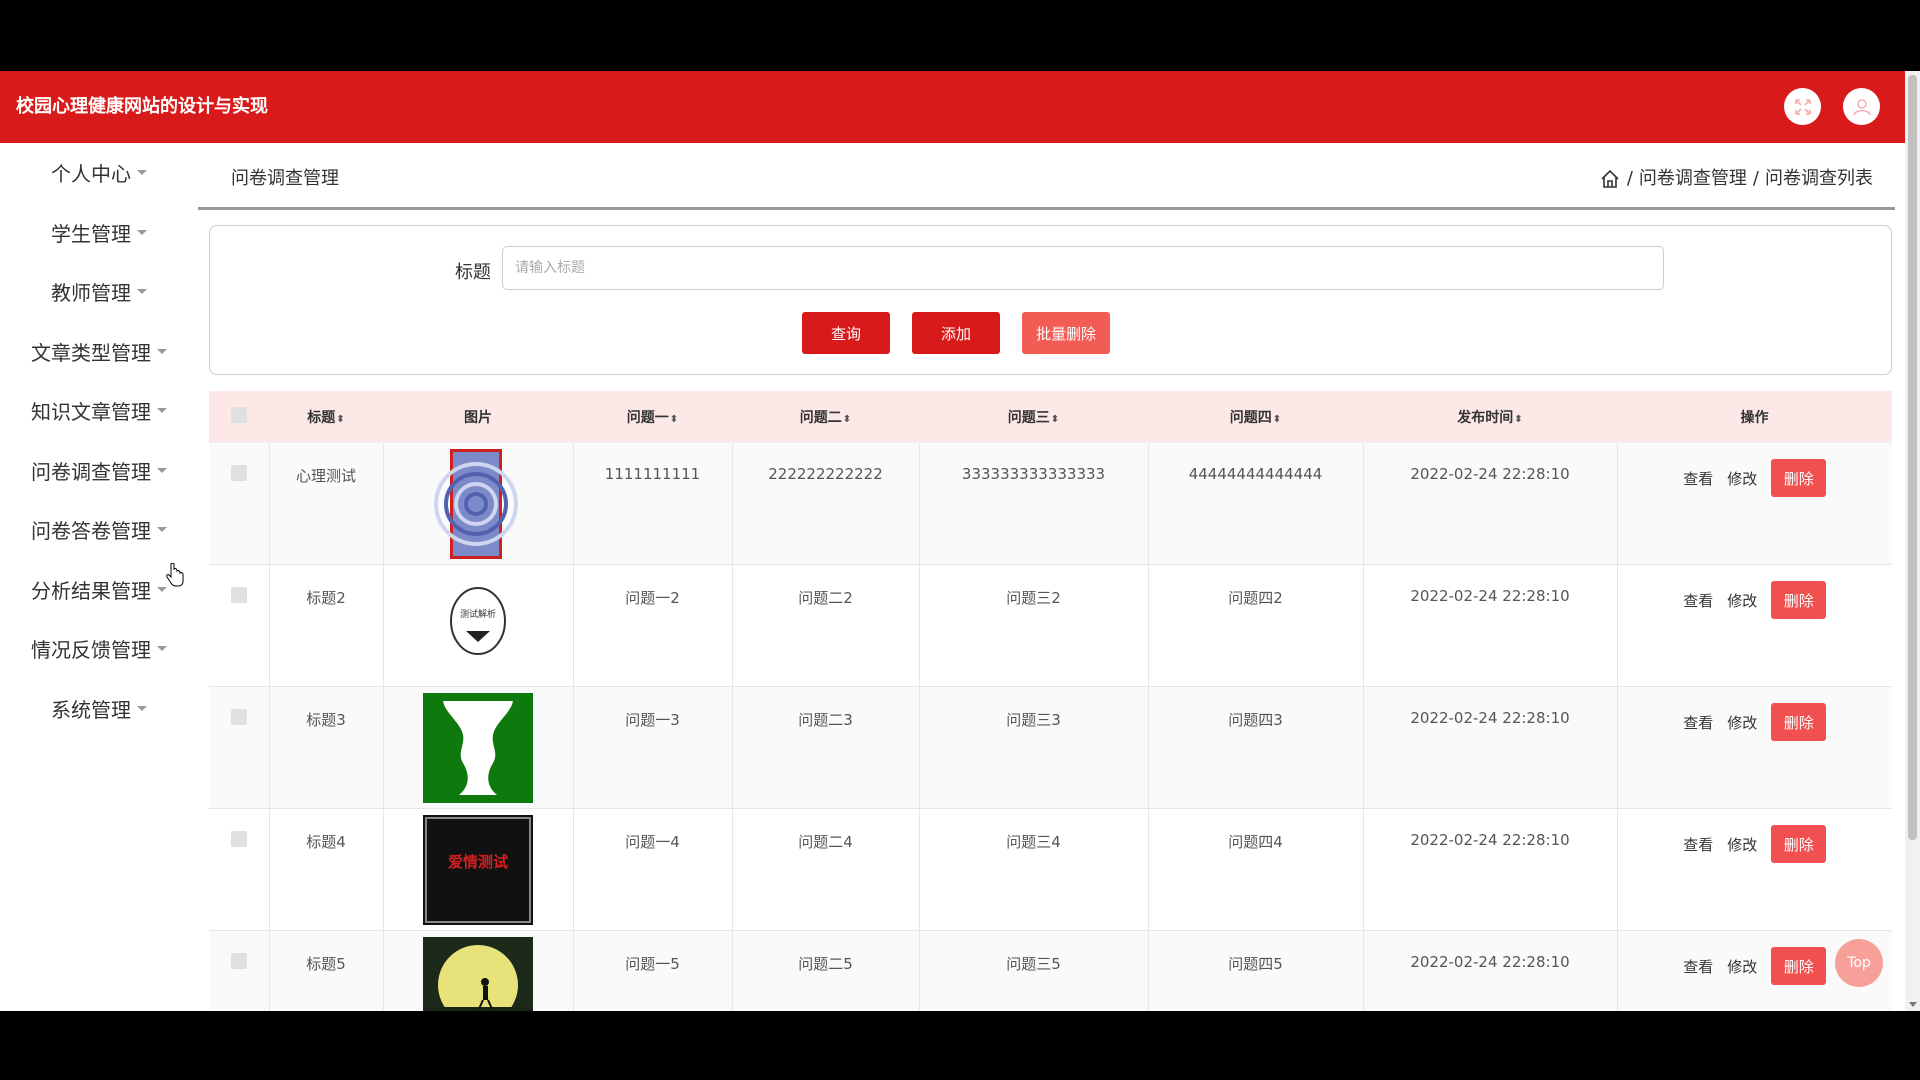 This screenshot has width=1920, height=1080. I want to click on select-all-cell, so click(239, 417).